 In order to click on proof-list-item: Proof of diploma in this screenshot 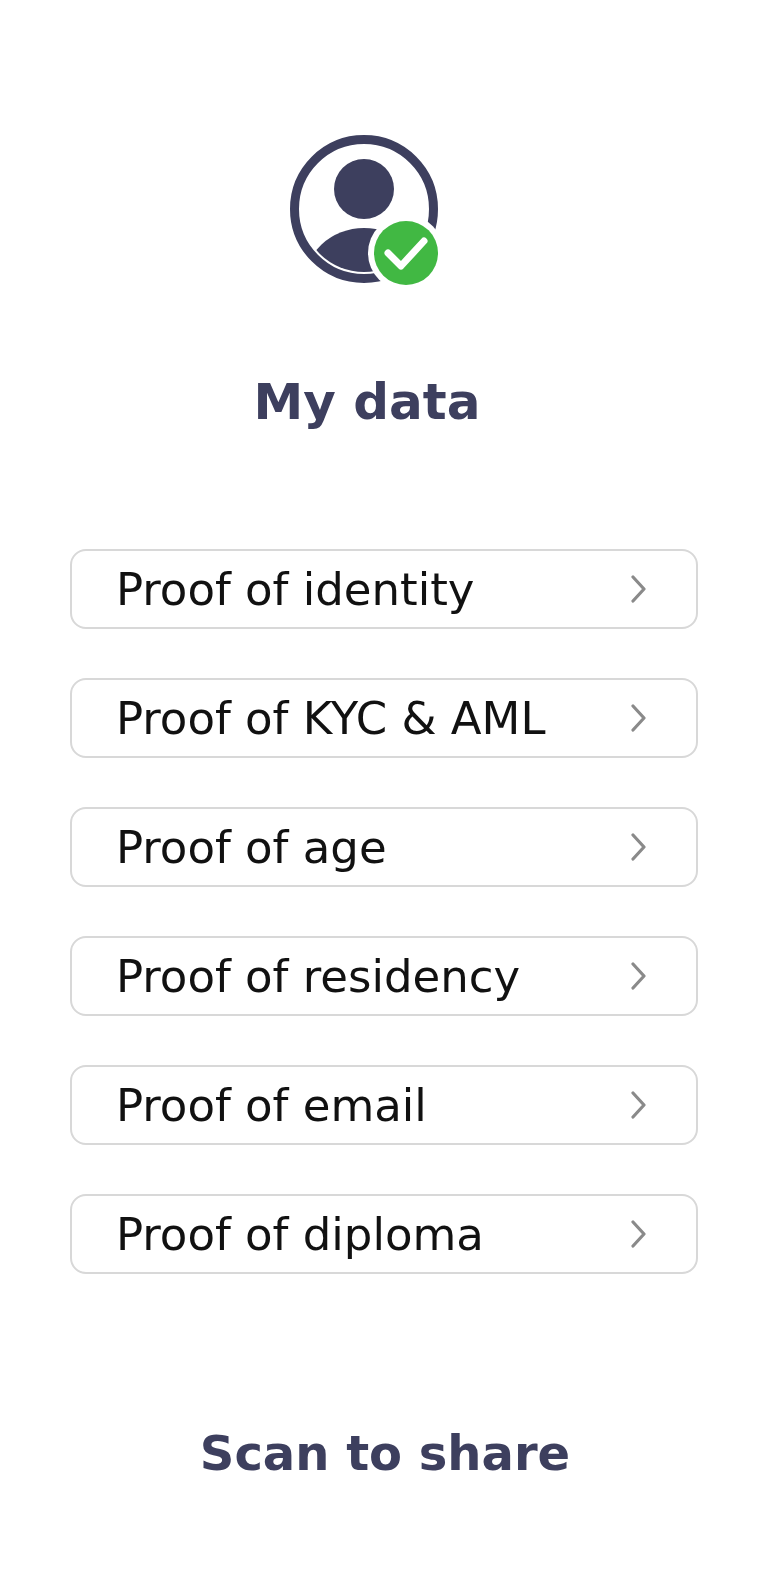, I will do `click(384, 1234)`.